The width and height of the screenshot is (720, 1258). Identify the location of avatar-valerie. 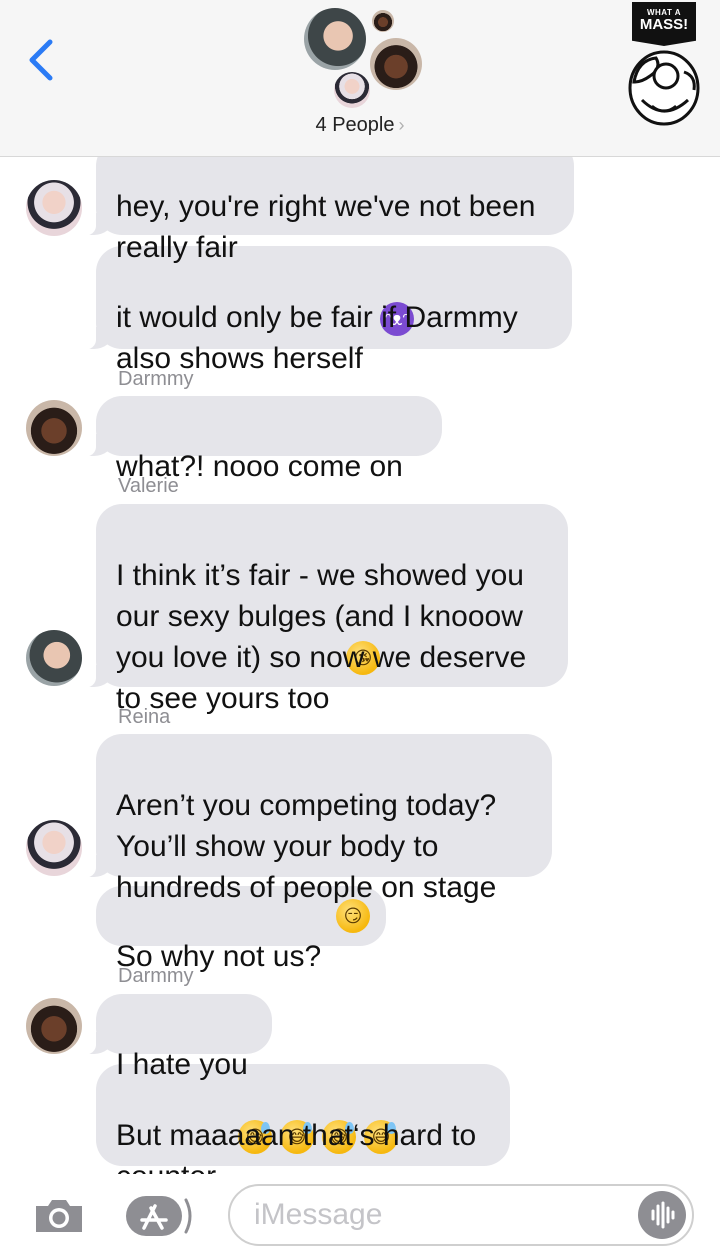
(54, 658).